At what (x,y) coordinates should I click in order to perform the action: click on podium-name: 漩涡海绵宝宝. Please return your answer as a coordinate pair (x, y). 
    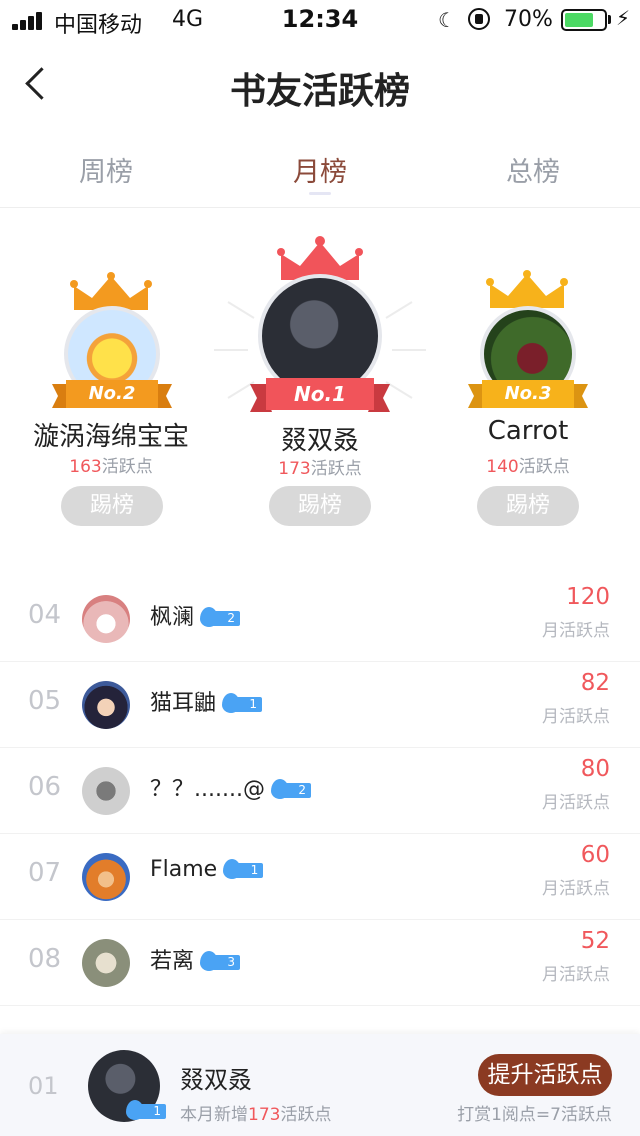
    Looking at the image, I should click on (110, 437).